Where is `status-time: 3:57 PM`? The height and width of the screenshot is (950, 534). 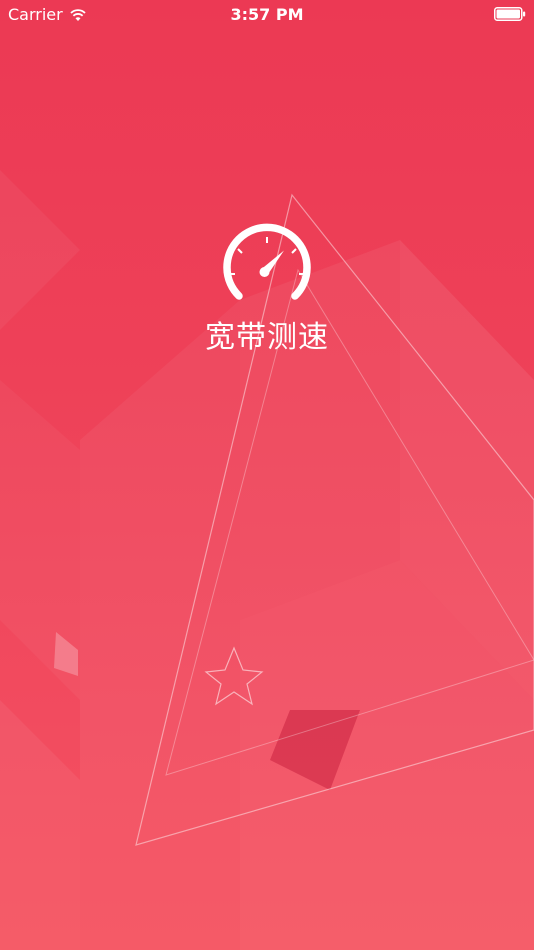
status-time: 3:57 PM is located at coordinates (267, 14).